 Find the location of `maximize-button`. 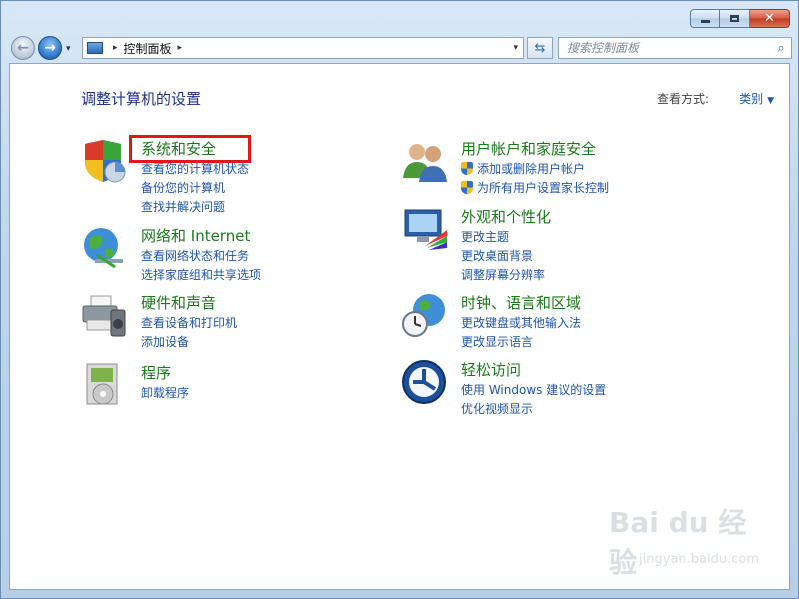

maximize-button is located at coordinates (735, 18).